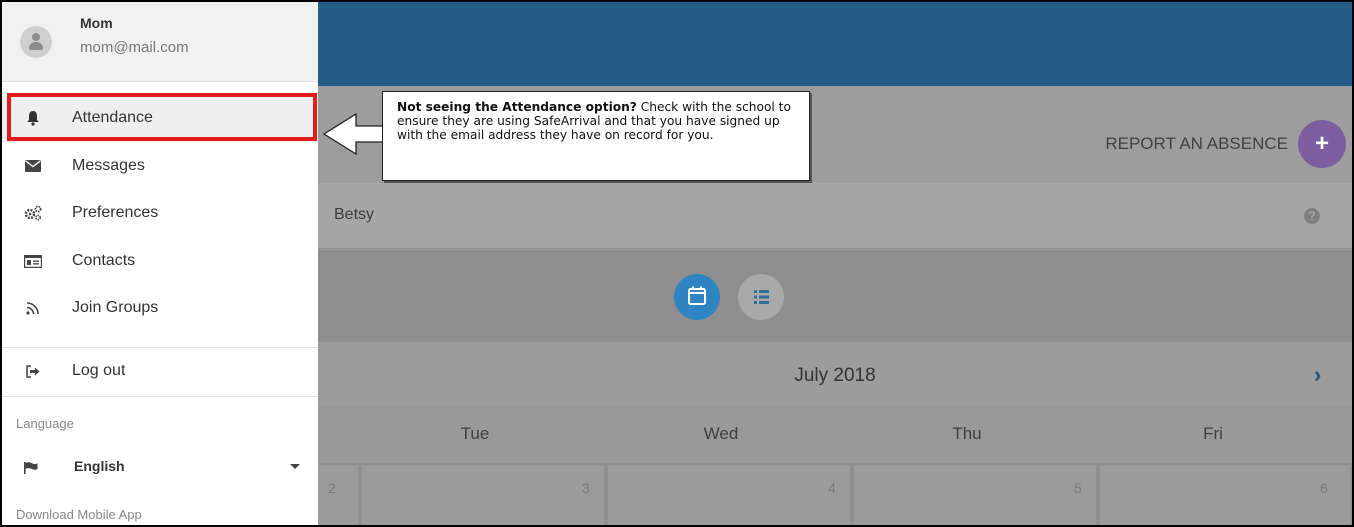 This screenshot has height=527, width=1354. I want to click on nav-label: Preferences, so click(115, 212).